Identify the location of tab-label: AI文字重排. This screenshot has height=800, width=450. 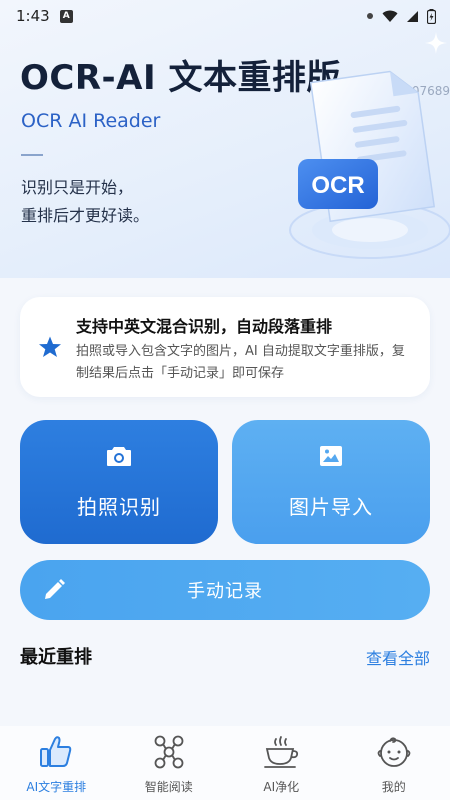
(56, 787).